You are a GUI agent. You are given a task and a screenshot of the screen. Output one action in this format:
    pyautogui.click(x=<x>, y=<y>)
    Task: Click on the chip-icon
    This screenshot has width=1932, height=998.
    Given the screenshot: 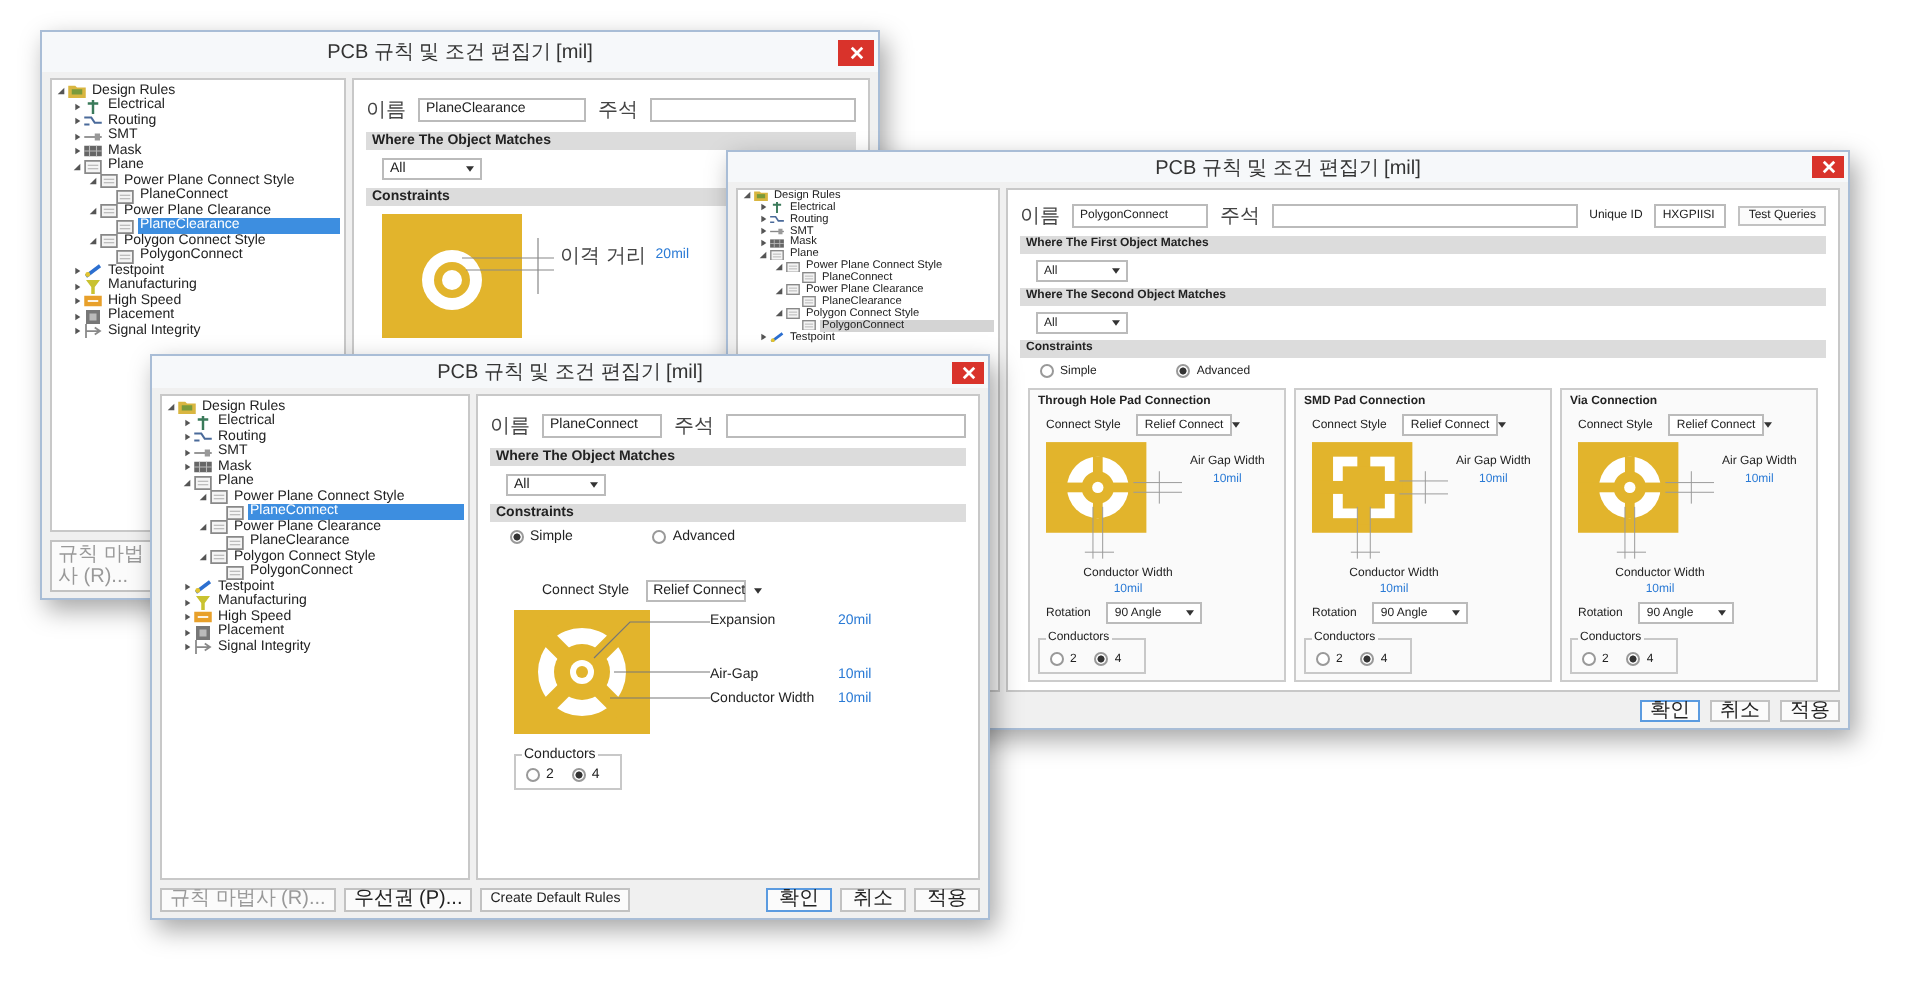 What is the action you would take?
    pyautogui.click(x=203, y=632)
    